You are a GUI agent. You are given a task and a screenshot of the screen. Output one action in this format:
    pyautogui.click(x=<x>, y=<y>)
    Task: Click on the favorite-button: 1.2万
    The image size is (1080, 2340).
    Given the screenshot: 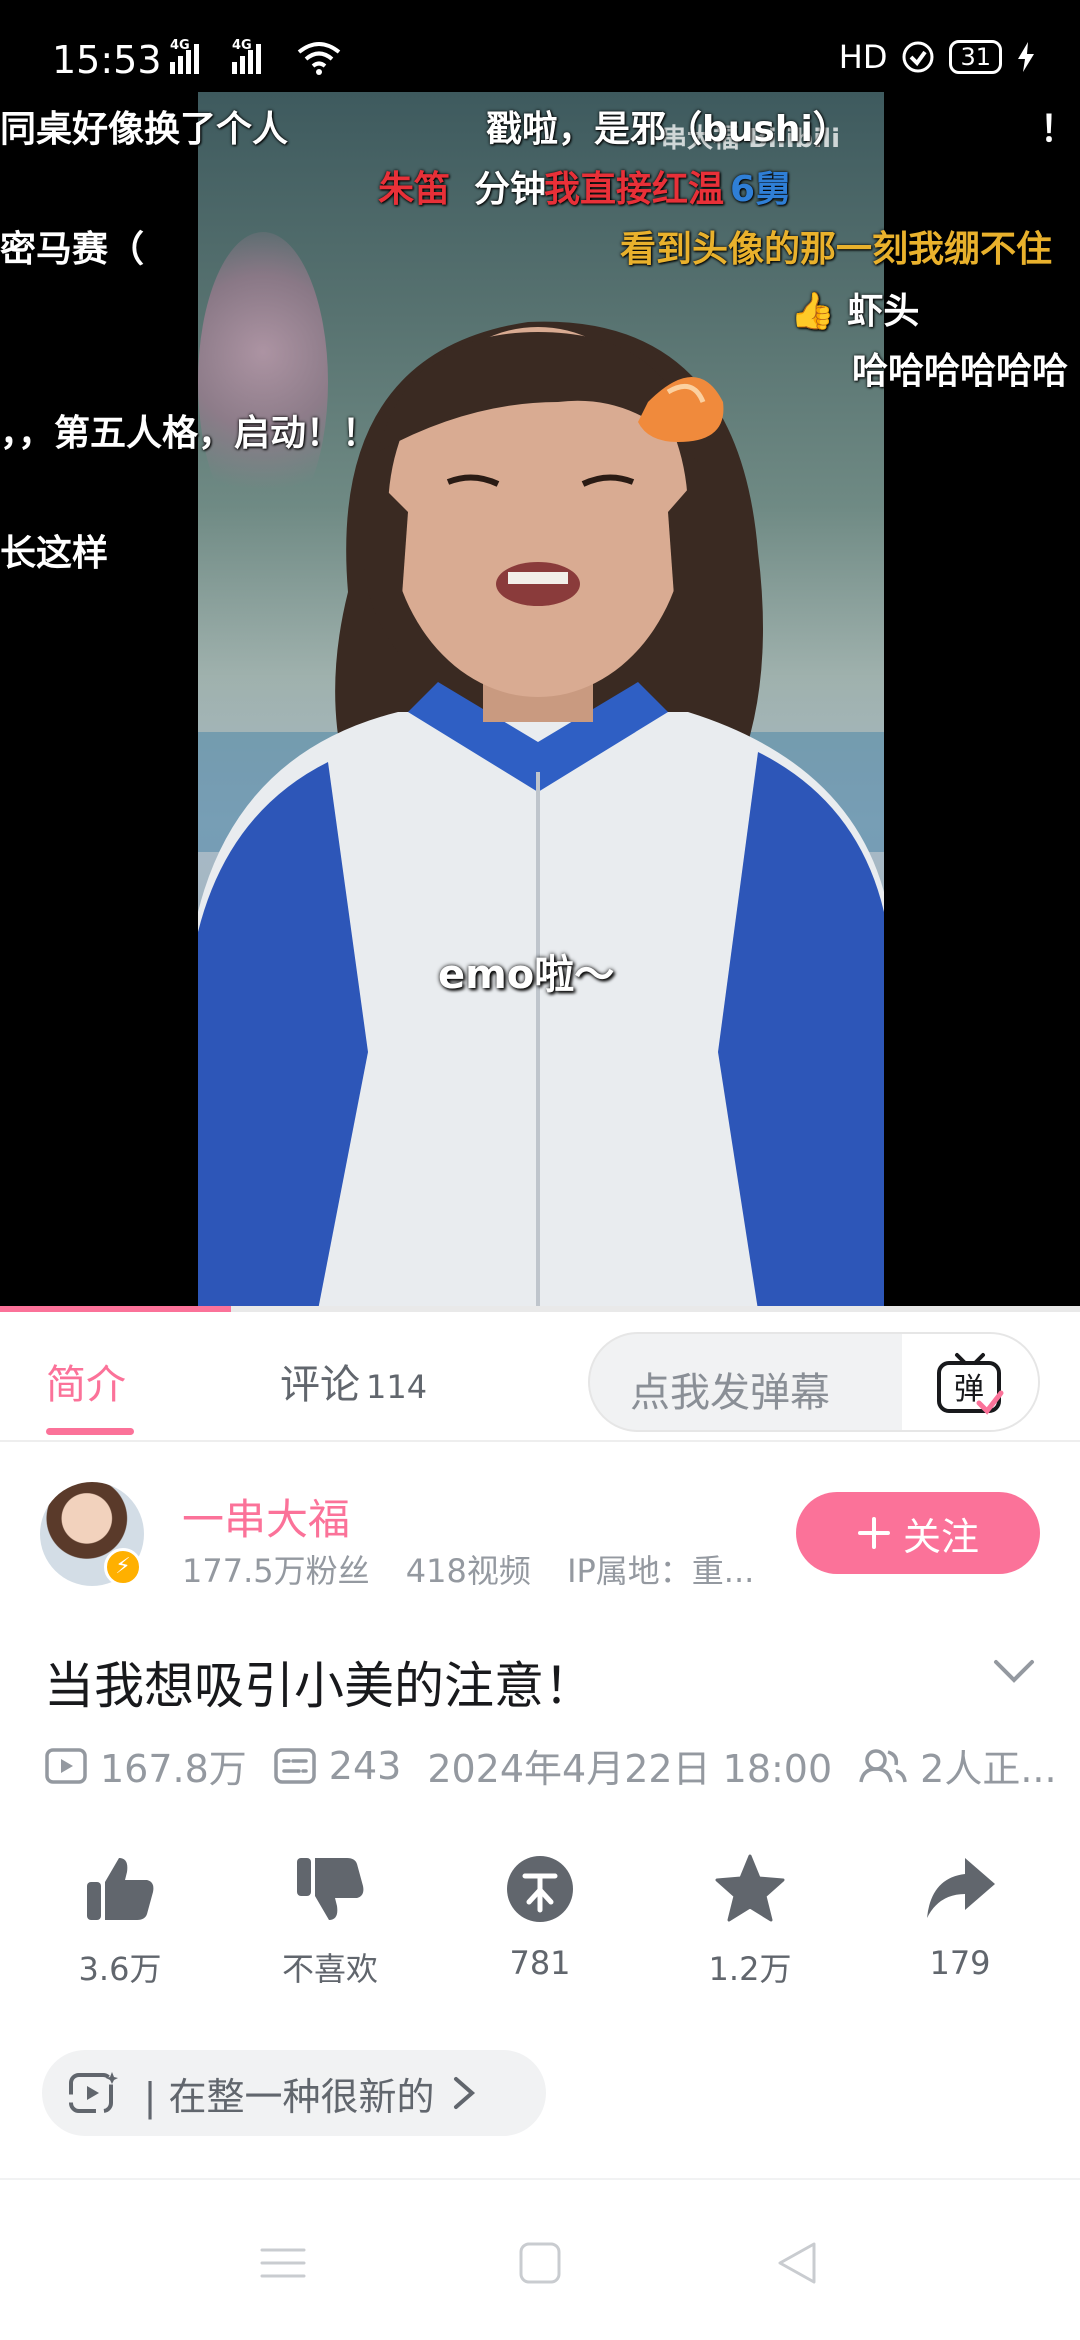 What is the action you would take?
    pyautogui.click(x=750, y=1921)
    